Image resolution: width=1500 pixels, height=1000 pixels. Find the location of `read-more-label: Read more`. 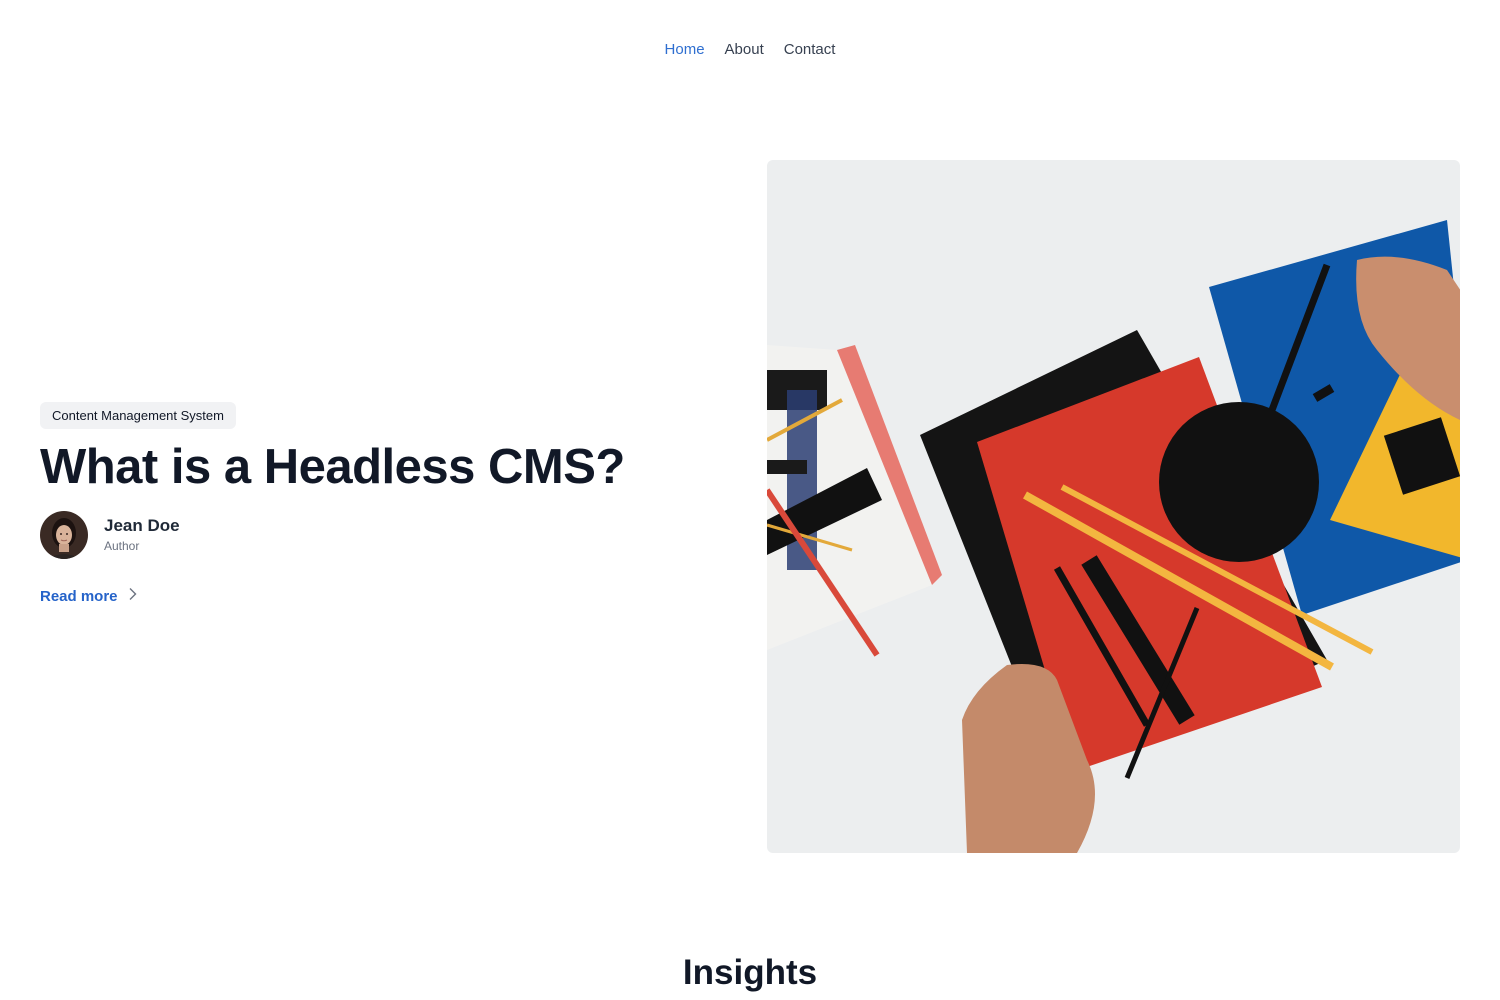

read-more-label: Read more is located at coordinates (79, 596).